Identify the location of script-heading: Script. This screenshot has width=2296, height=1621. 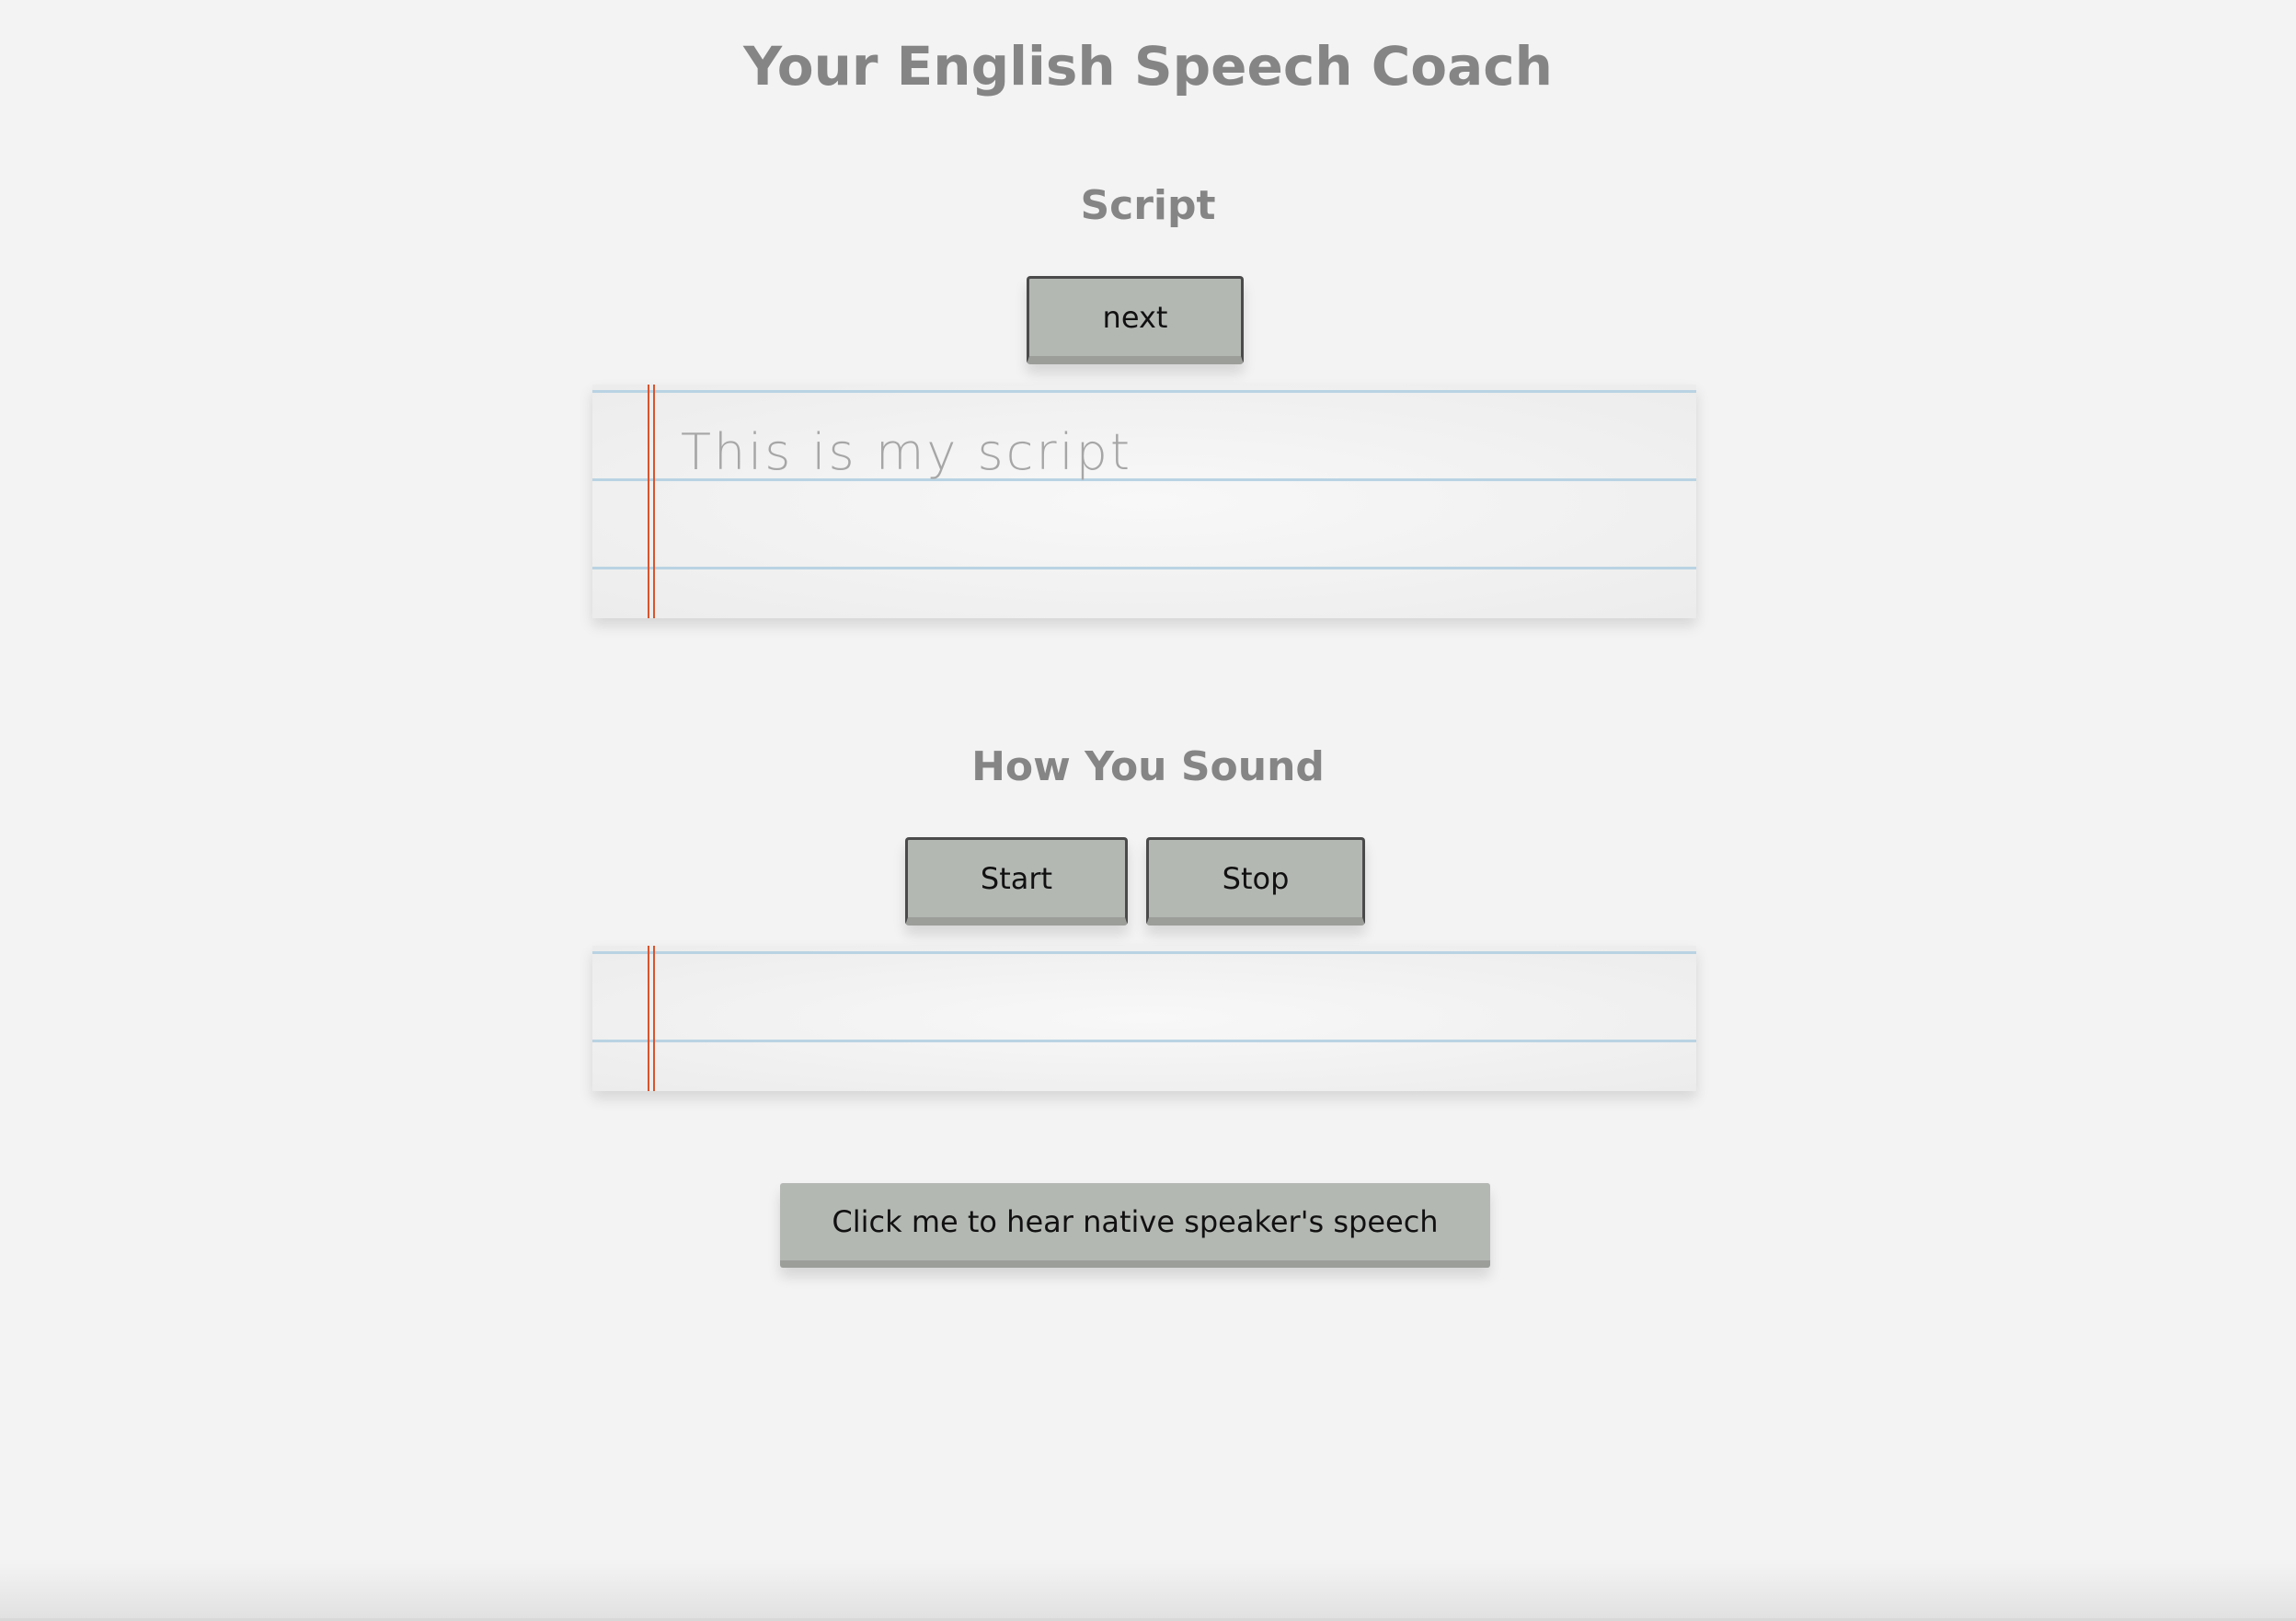
(1148, 205).